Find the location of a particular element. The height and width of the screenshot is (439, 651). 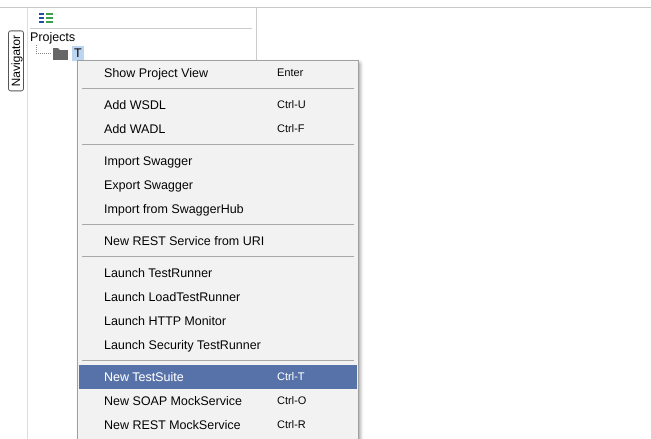

menu-item: Add WADL Ctrl-F is located at coordinates (218, 129).